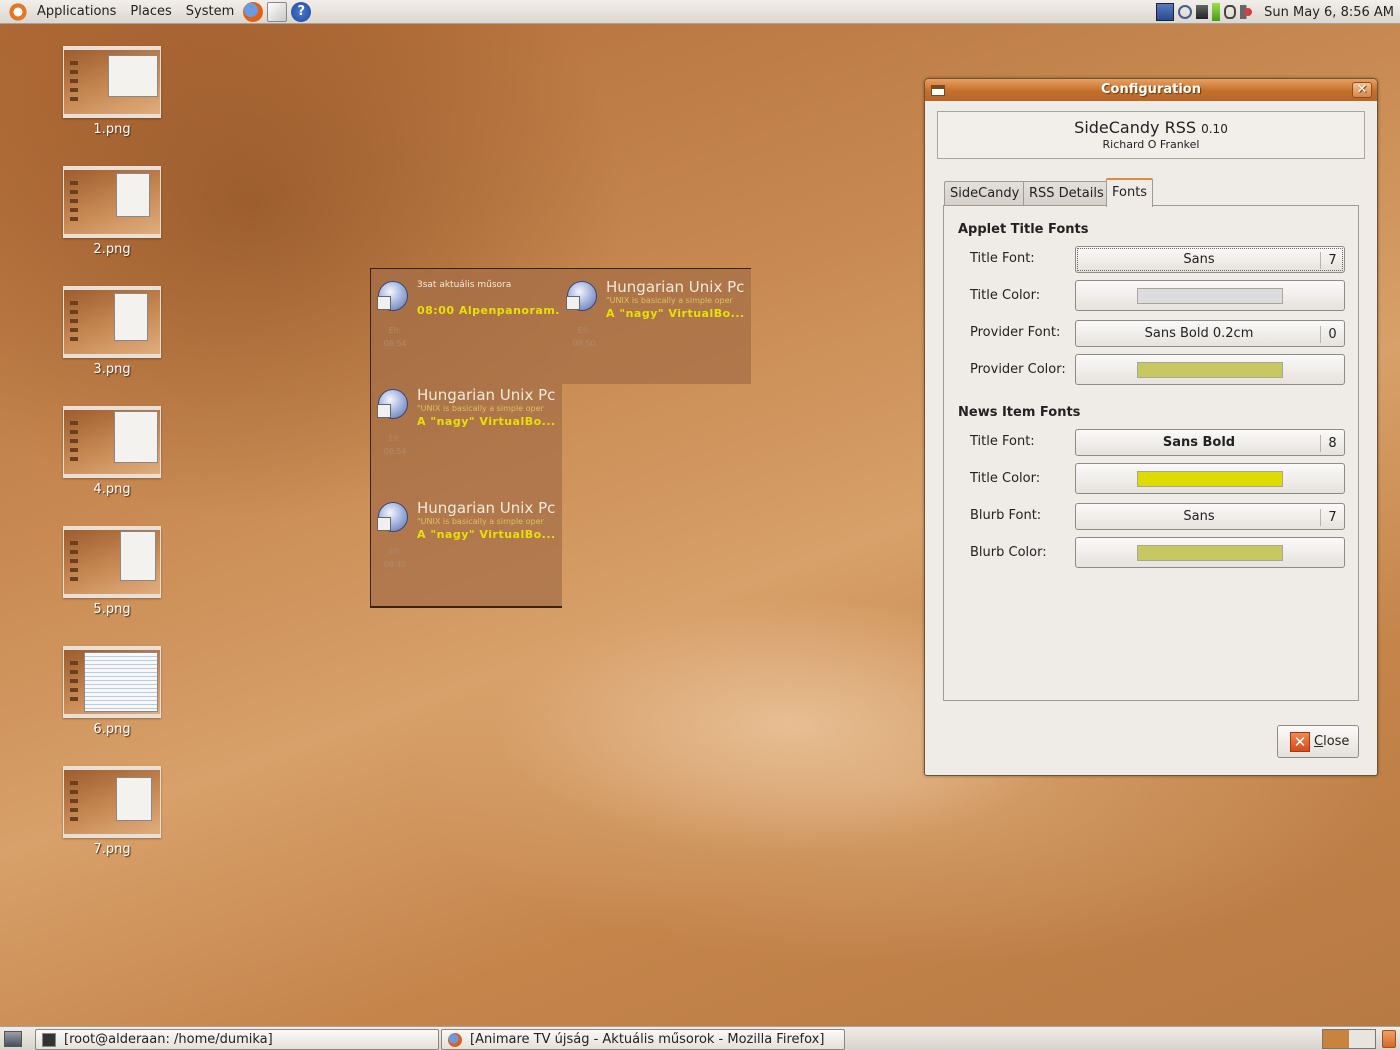  I want to click on places-menu: Places, so click(150, 12).